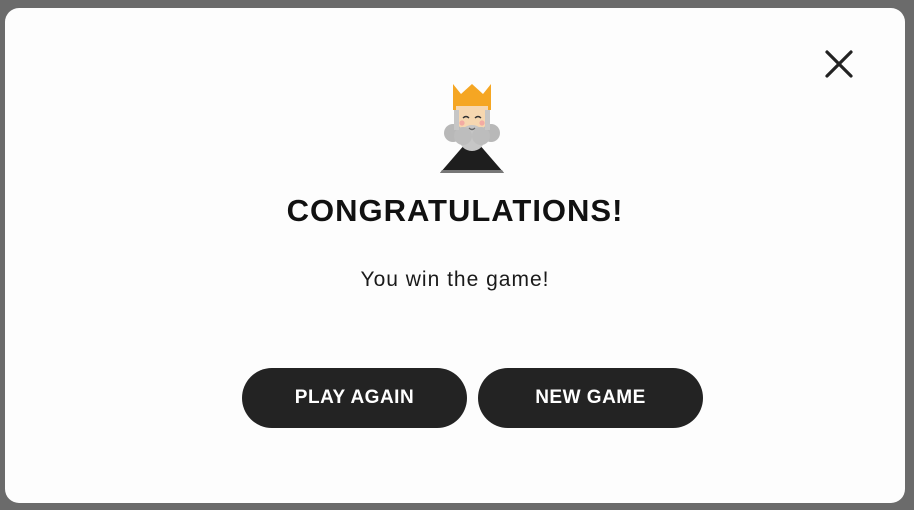 The image size is (914, 510). I want to click on close-button, so click(839, 64).